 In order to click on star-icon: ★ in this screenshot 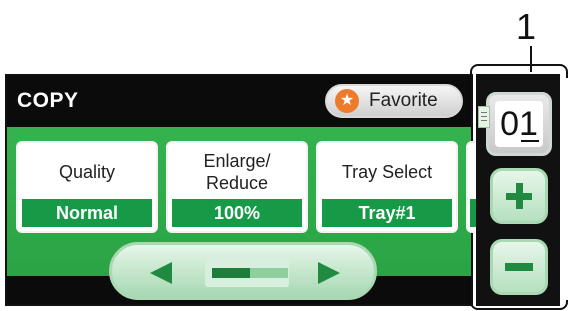, I will do `click(347, 101)`.